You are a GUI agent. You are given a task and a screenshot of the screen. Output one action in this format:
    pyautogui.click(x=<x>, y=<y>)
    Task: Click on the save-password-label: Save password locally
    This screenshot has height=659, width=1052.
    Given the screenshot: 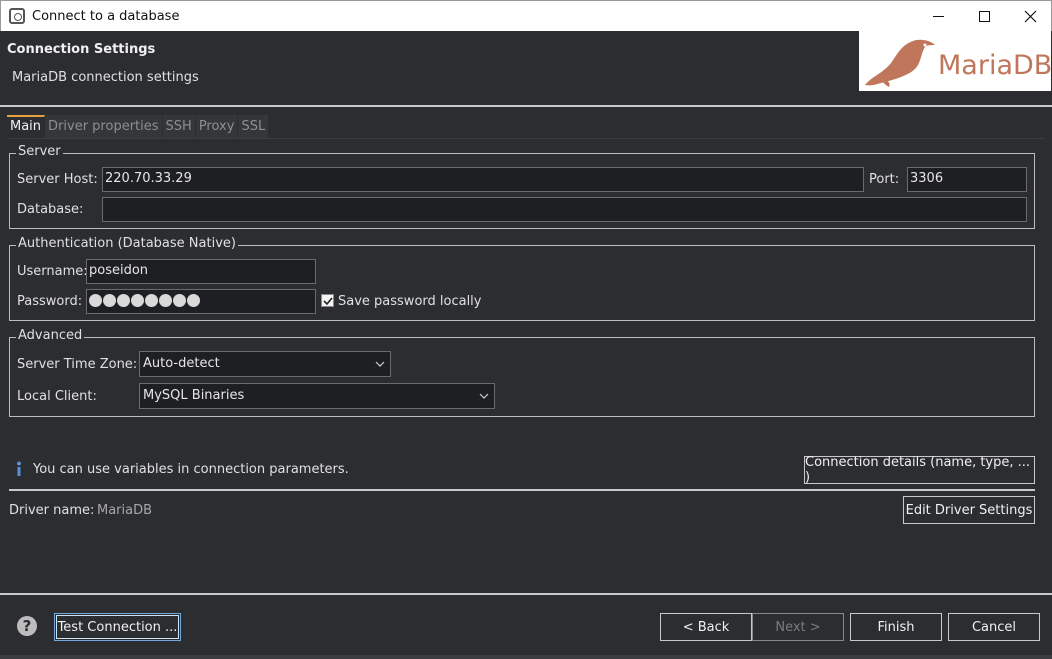 What is the action you would take?
    pyautogui.click(x=410, y=301)
    